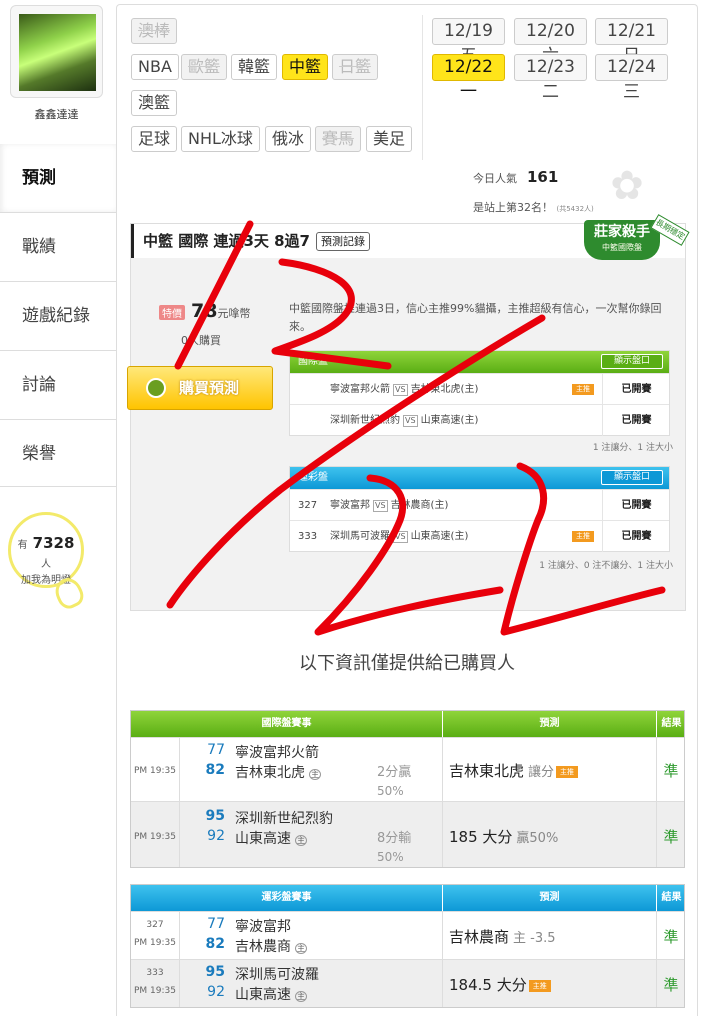  What do you see at coordinates (288, 139) in the screenshot?
I see `sport-tab-russia-hockey: 俄冰` at bounding box center [288, 139].